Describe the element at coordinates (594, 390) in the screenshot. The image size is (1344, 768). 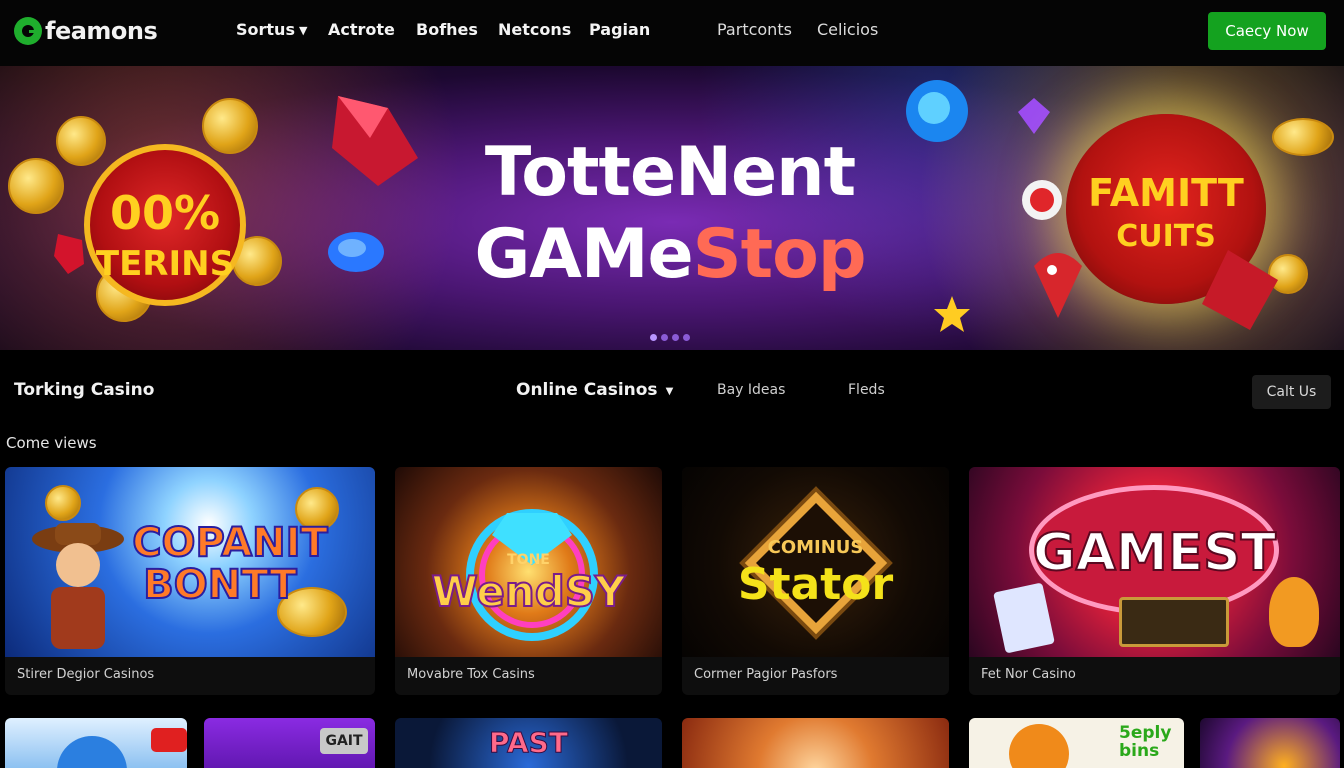
I see `section-menu-online-casinos: Online Casinos ▼` at that location.